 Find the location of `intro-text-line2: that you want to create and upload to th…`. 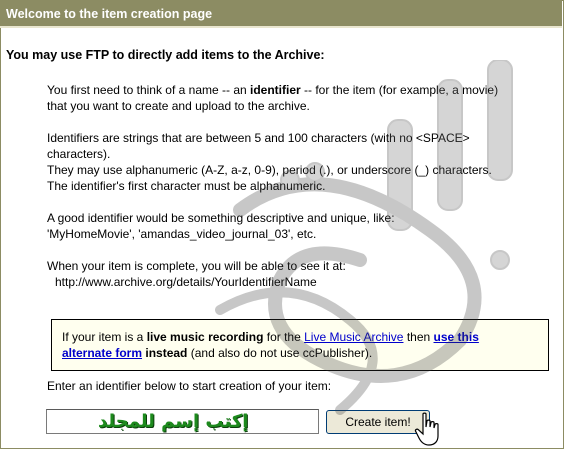

intro-text-line2: that you want to create and upload to th… is located at coordinates (178, 106).